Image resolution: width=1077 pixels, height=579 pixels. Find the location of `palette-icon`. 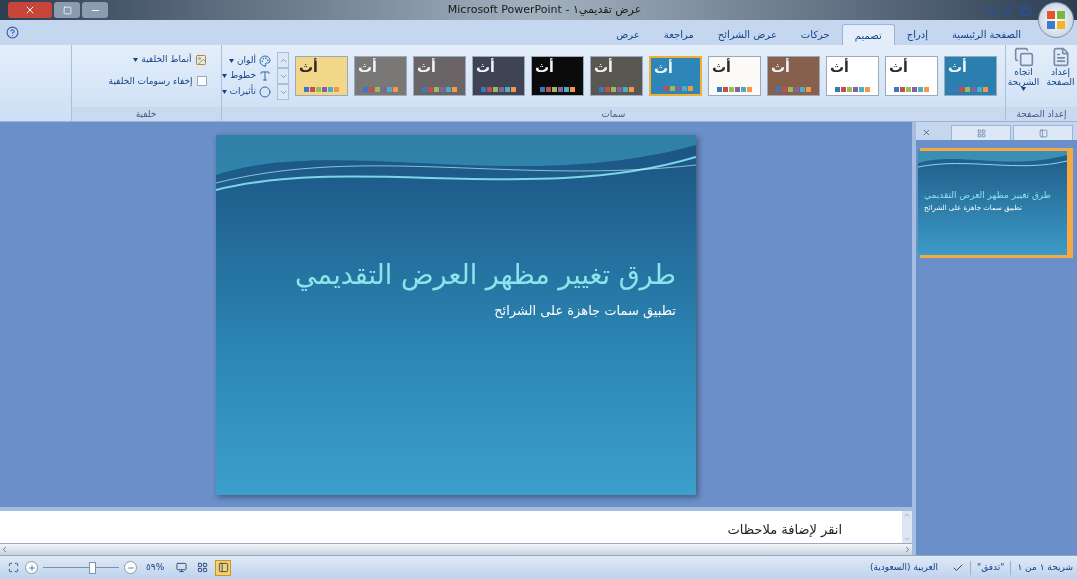

palette-icon is located at coordinates (265, 60).